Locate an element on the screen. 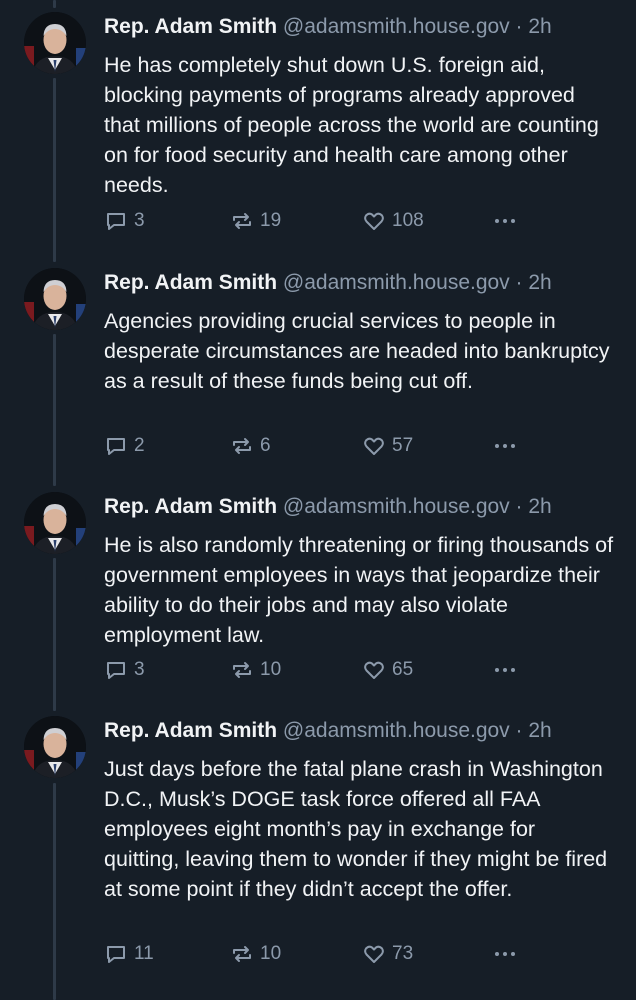 The image size is (636, 1000). like-button: 108 is located at coordinates (393, 221).